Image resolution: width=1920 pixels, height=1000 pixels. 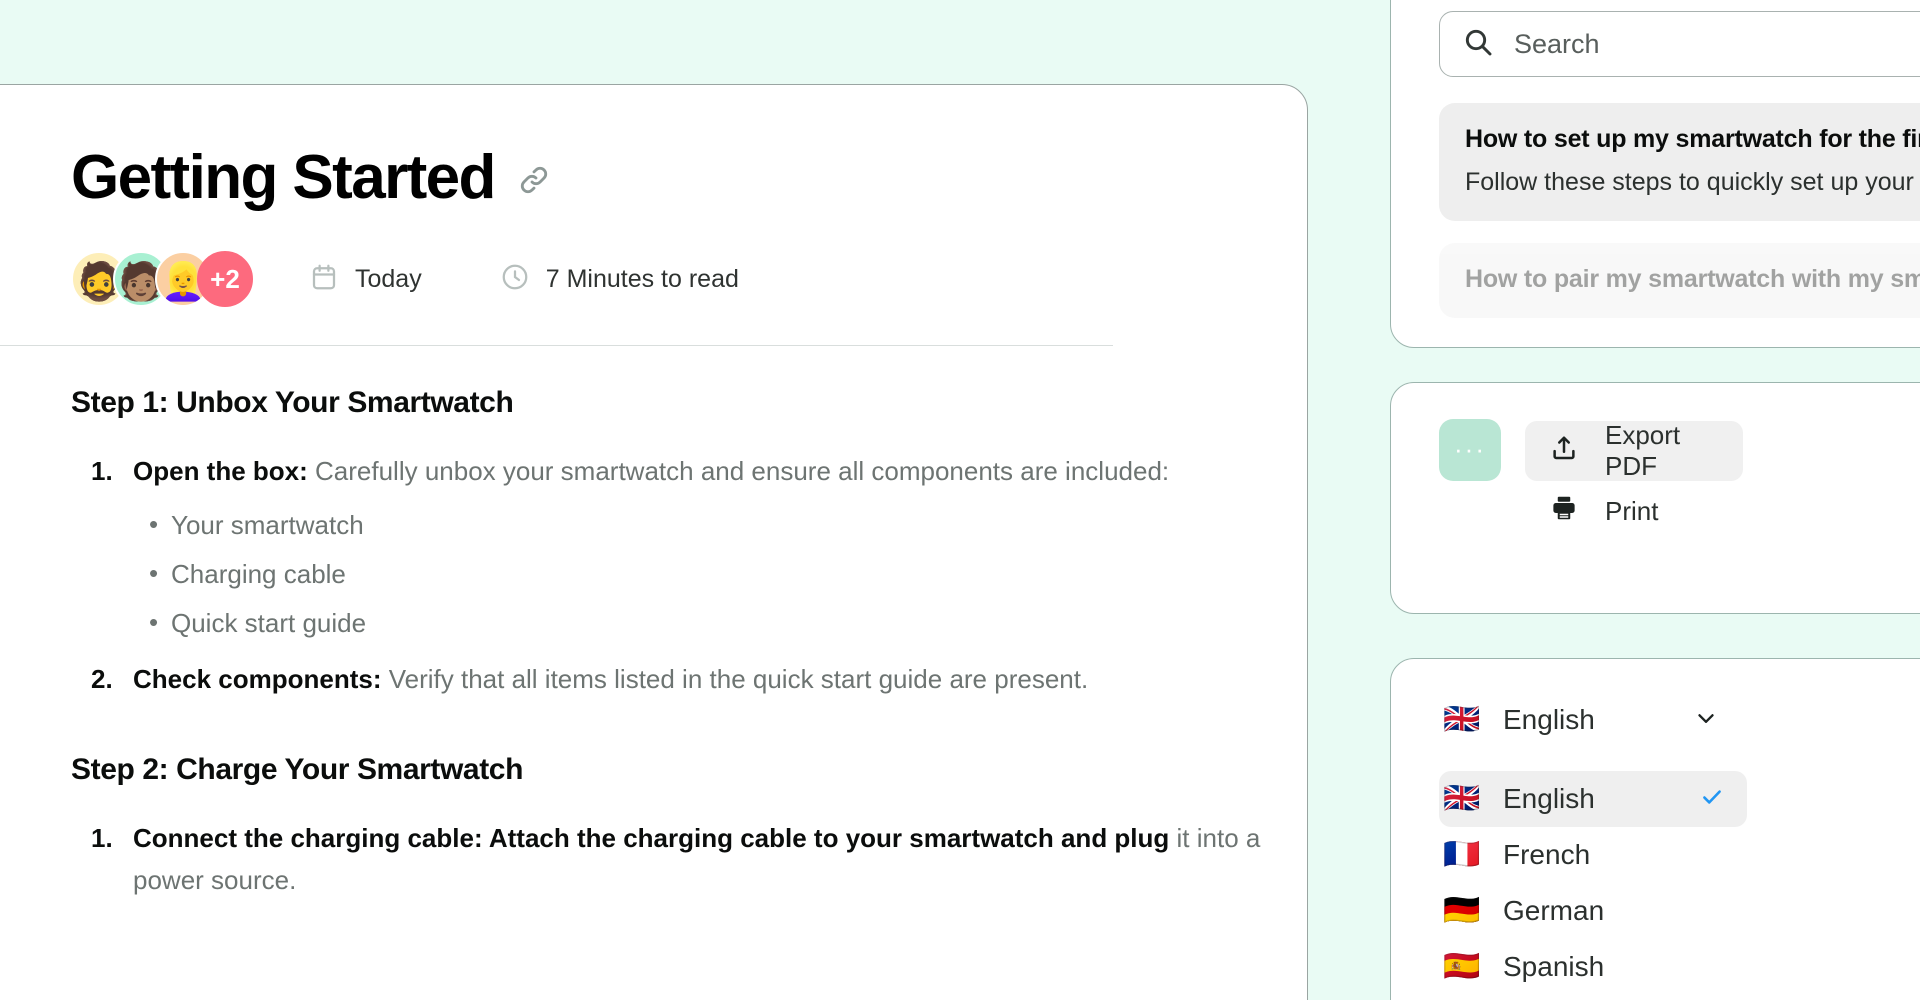 What do you see at coordinates (534, 182) in the screenshot?
I see `link-icon` at bounding box center [534, 182].